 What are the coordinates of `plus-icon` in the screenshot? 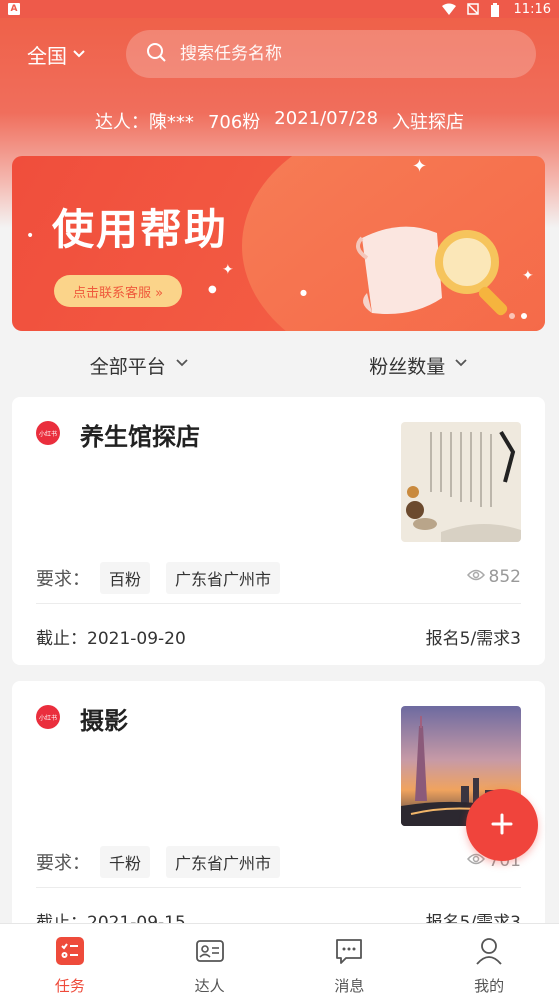 It's located at (502, 825).